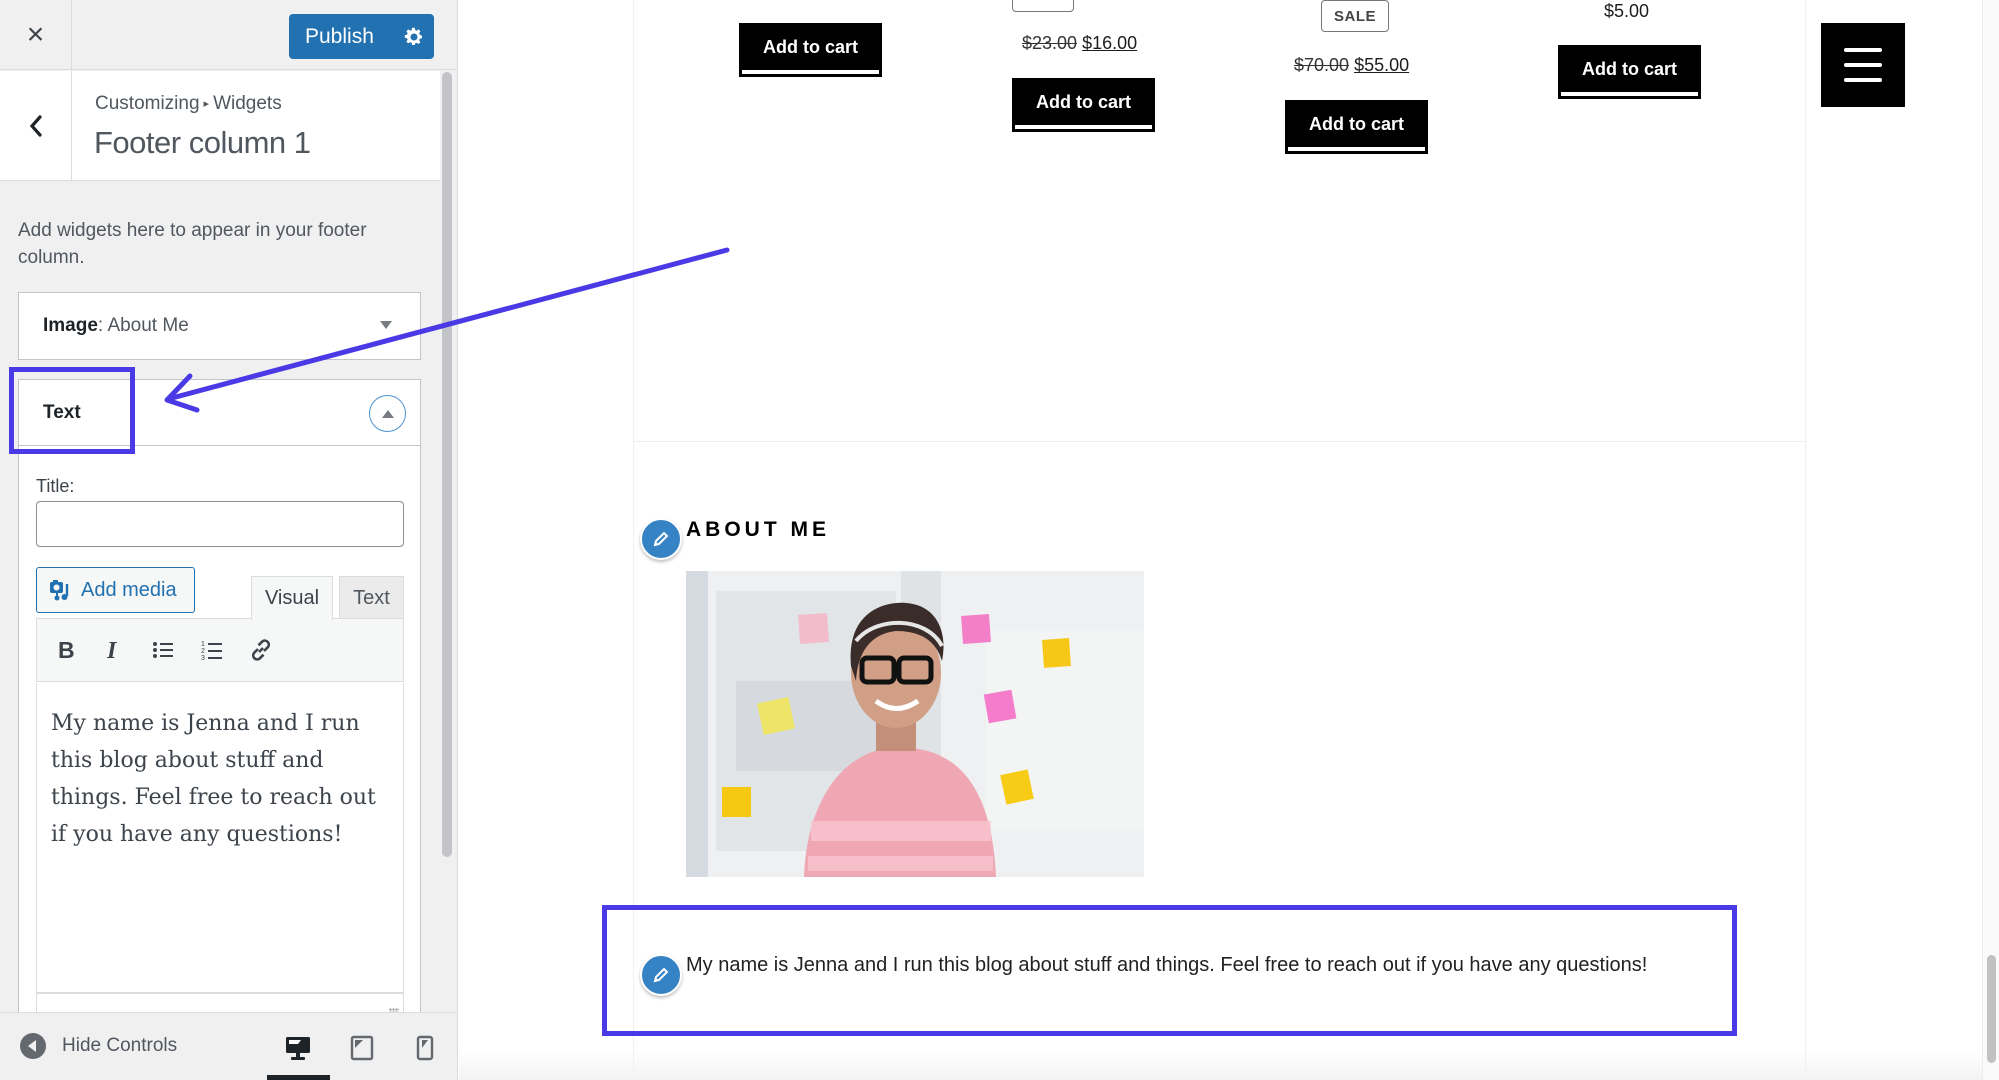 The height and width of the screenshot is (1080, 1999). I want to click on widget-instance-title: About Me, so click(148, 325).